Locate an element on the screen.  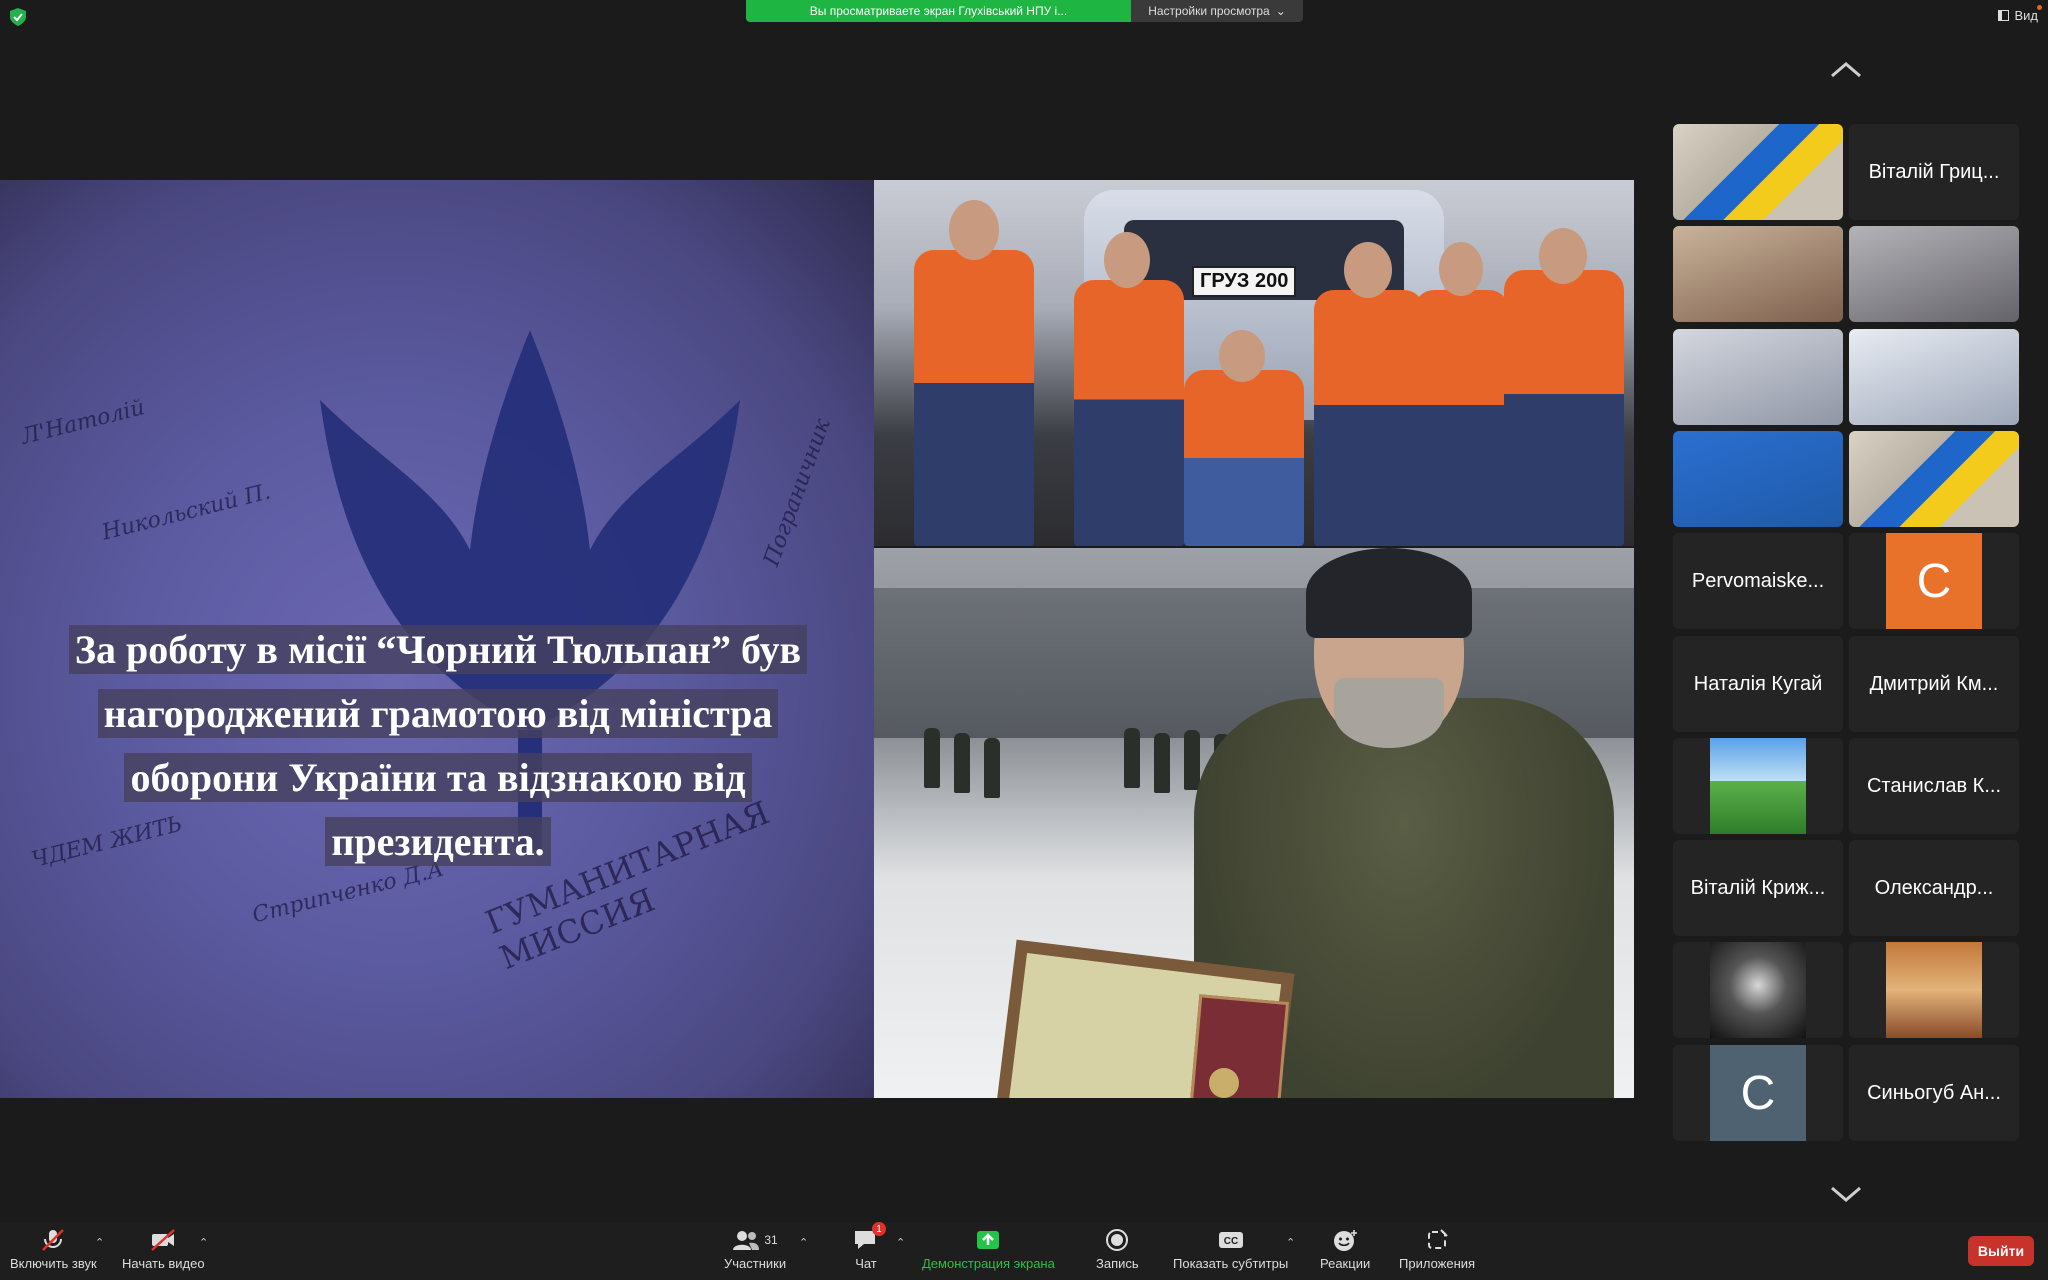
apps-label: Приложения is located at coordinates (1437, 1263).